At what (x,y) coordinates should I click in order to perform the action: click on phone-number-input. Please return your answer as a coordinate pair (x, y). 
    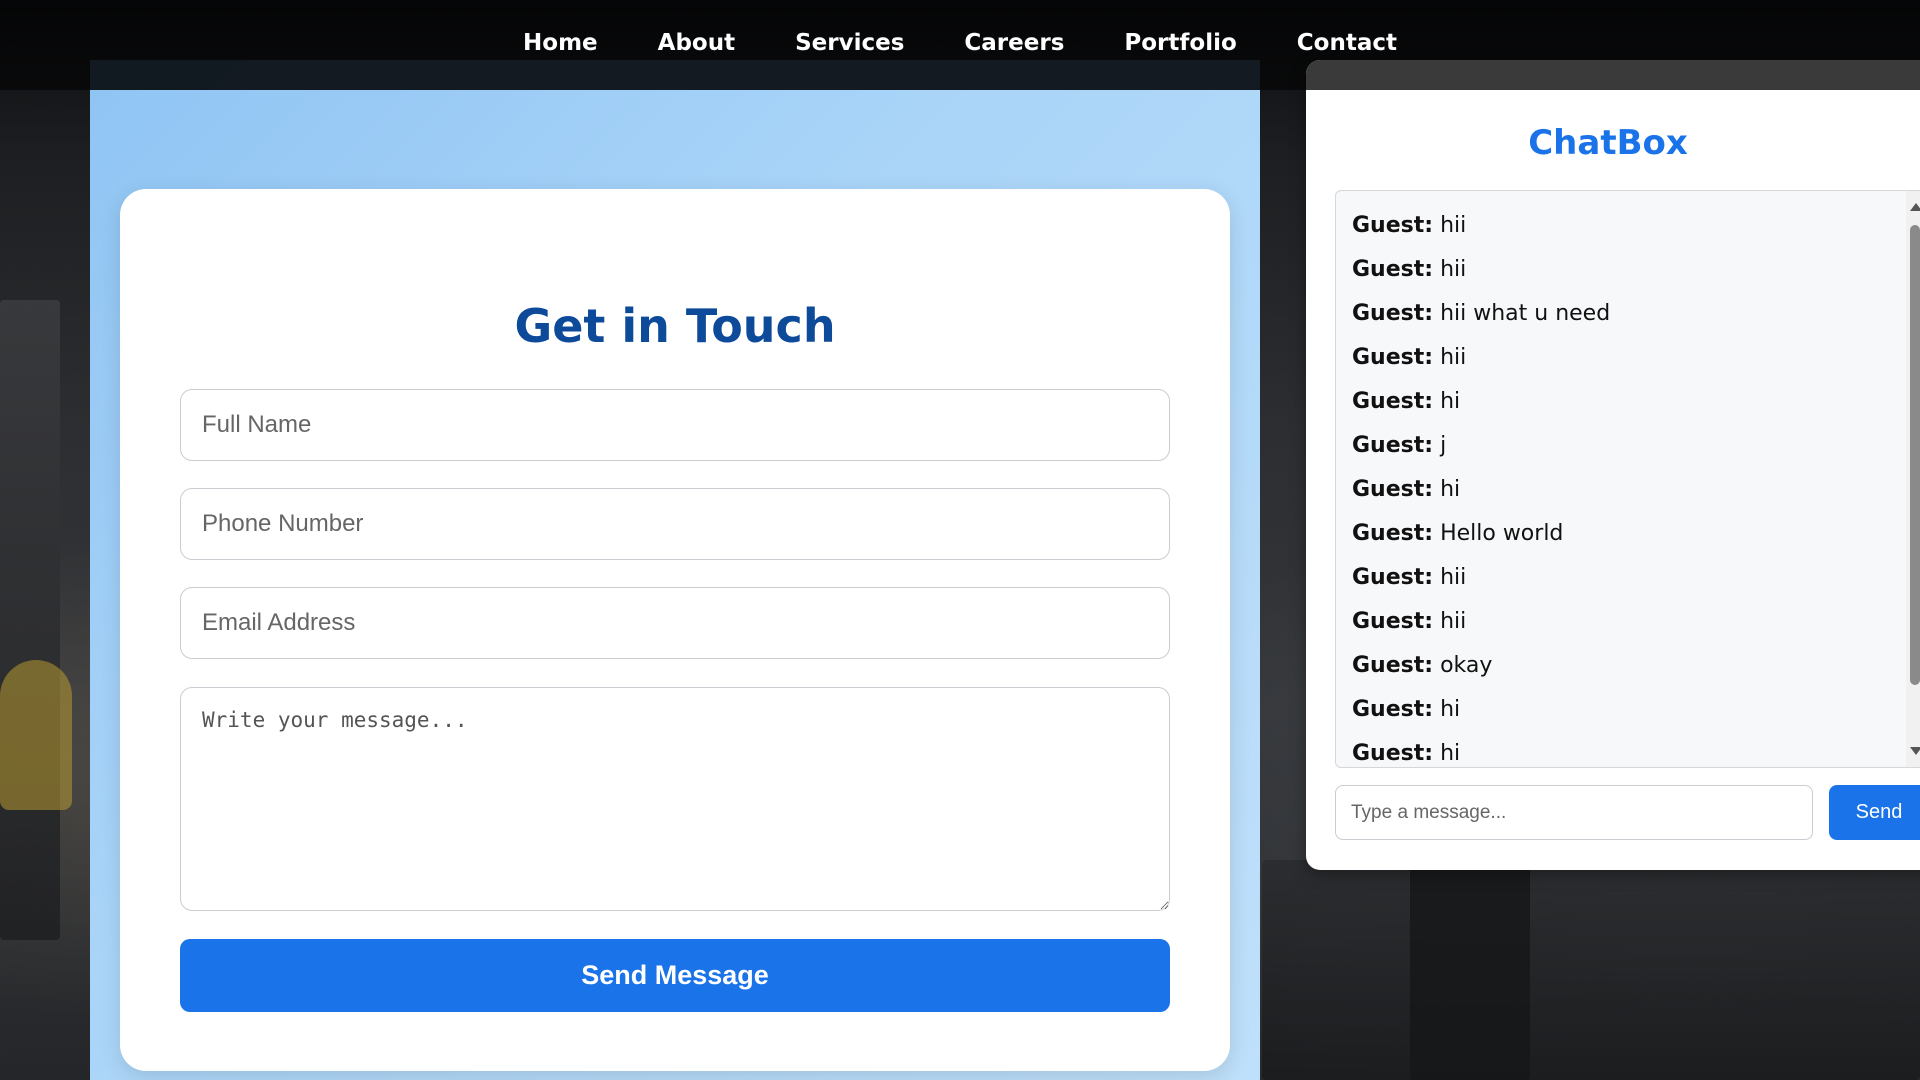
    Looking at the image, I should click on (675, 524).